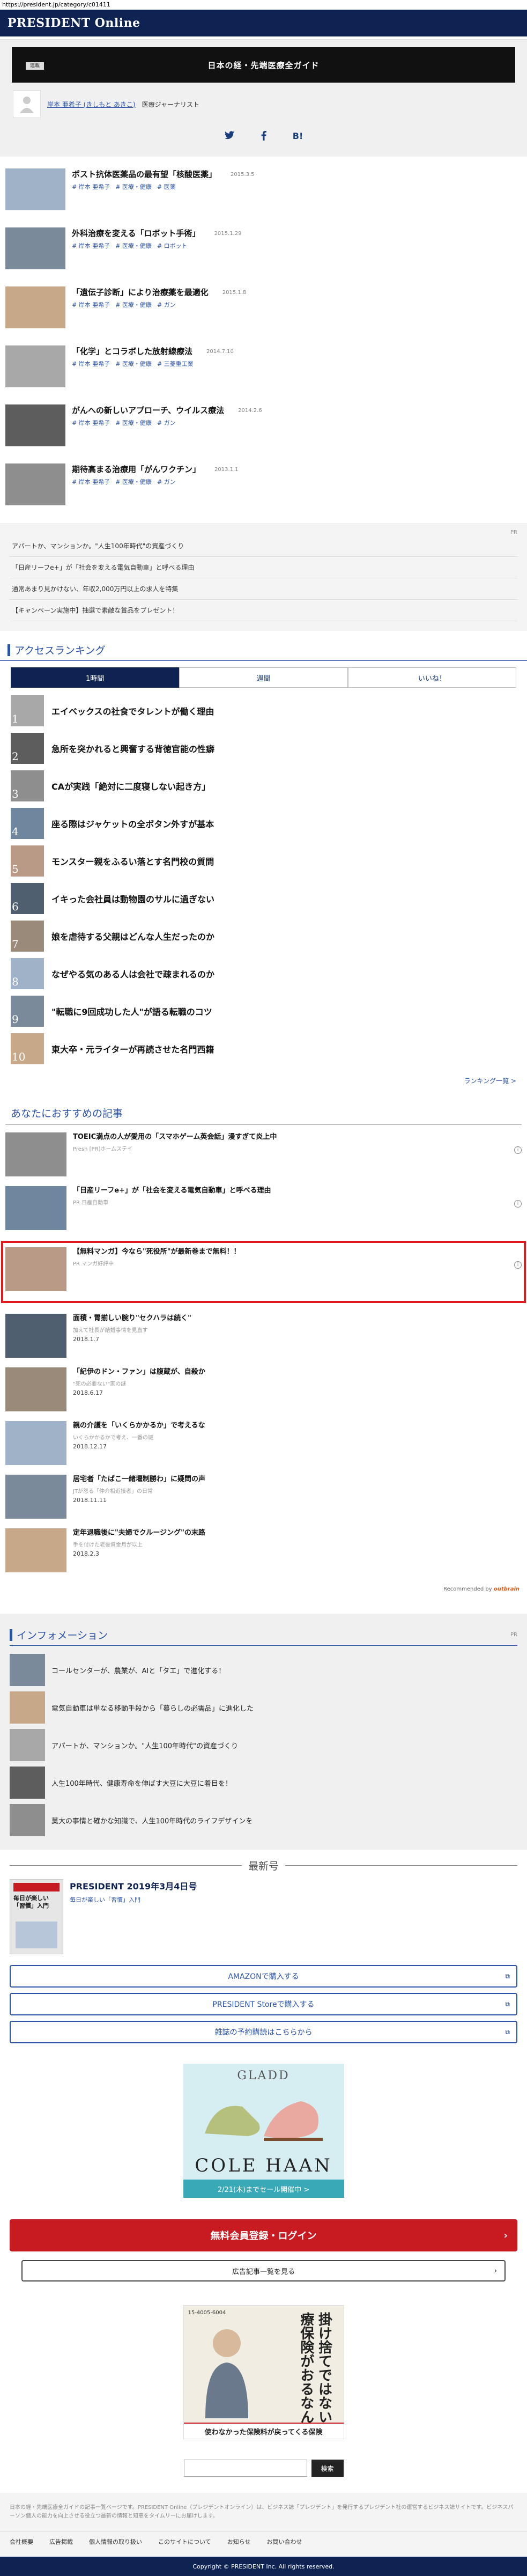  I want to click on information-title: 莫大の事情と確かな知識で、人生100年時代のライフデザインを, so click(152, 1820).